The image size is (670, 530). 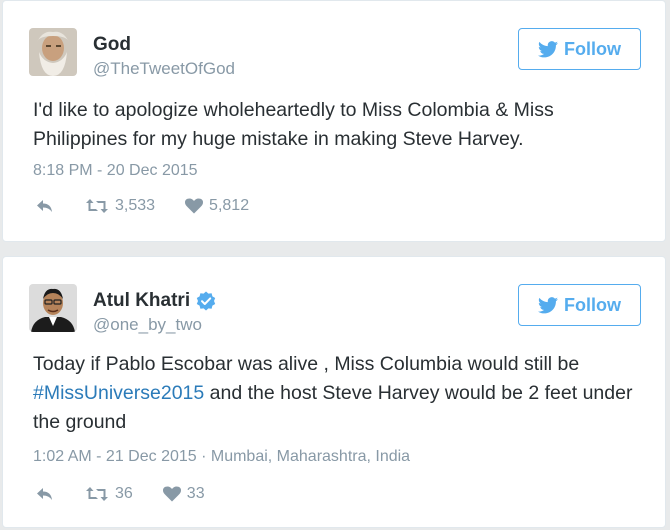 I want to click on tweet-actions: 3,533 5,812, so click(x=142, y=206).